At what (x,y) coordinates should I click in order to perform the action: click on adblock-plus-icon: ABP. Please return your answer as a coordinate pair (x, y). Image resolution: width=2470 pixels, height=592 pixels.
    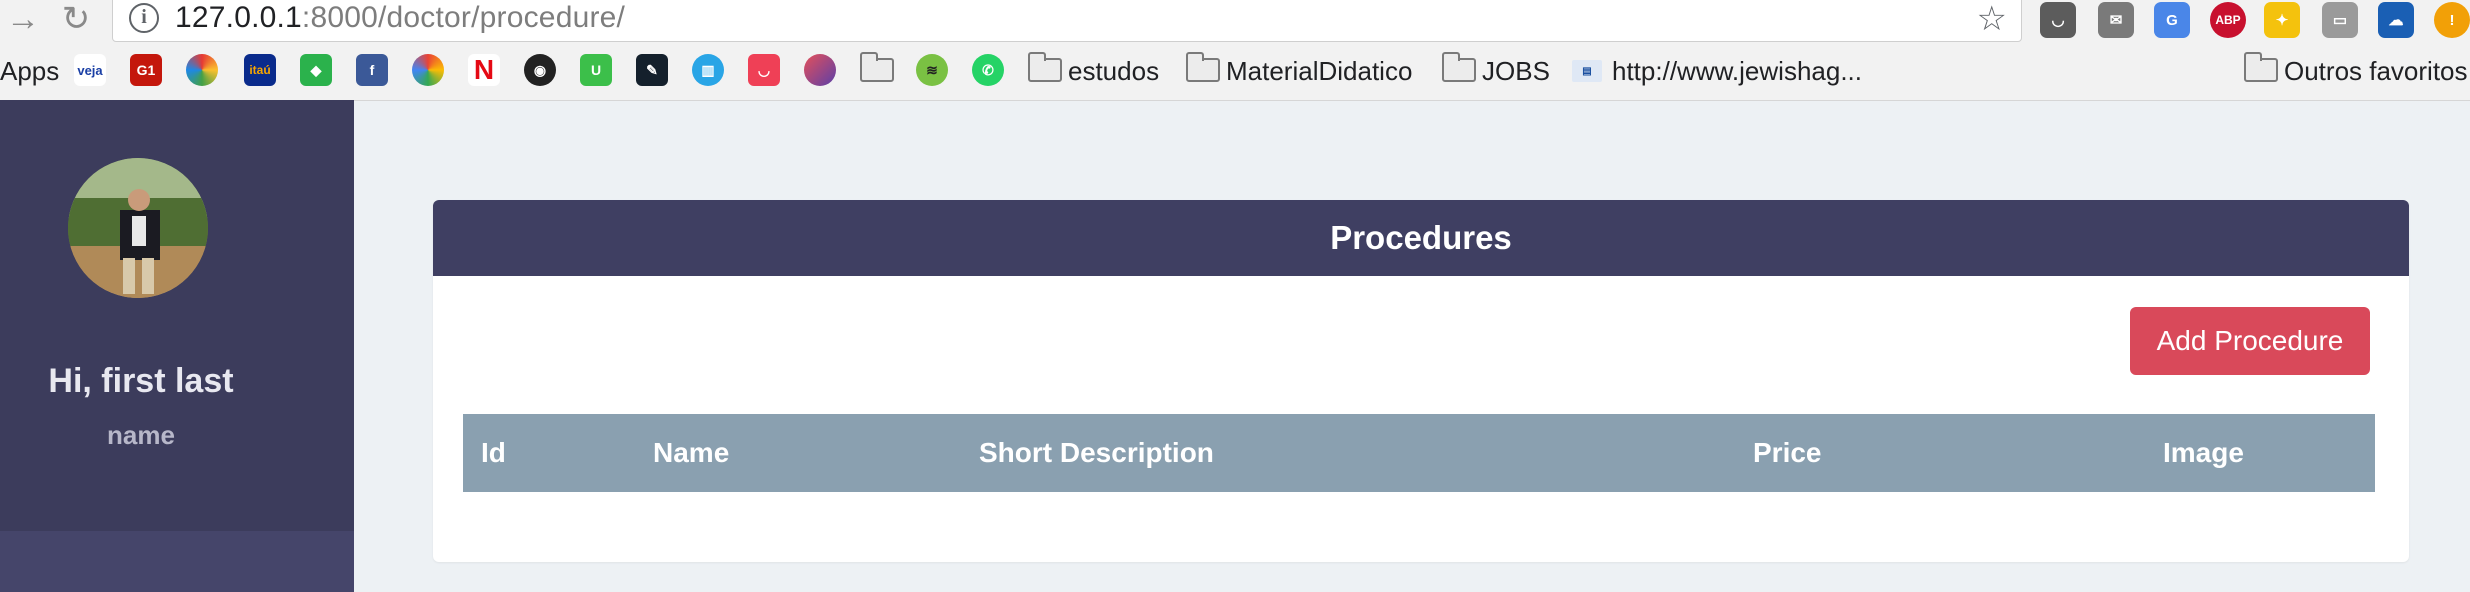
    Looking at the image, I should click on (2228, 20).